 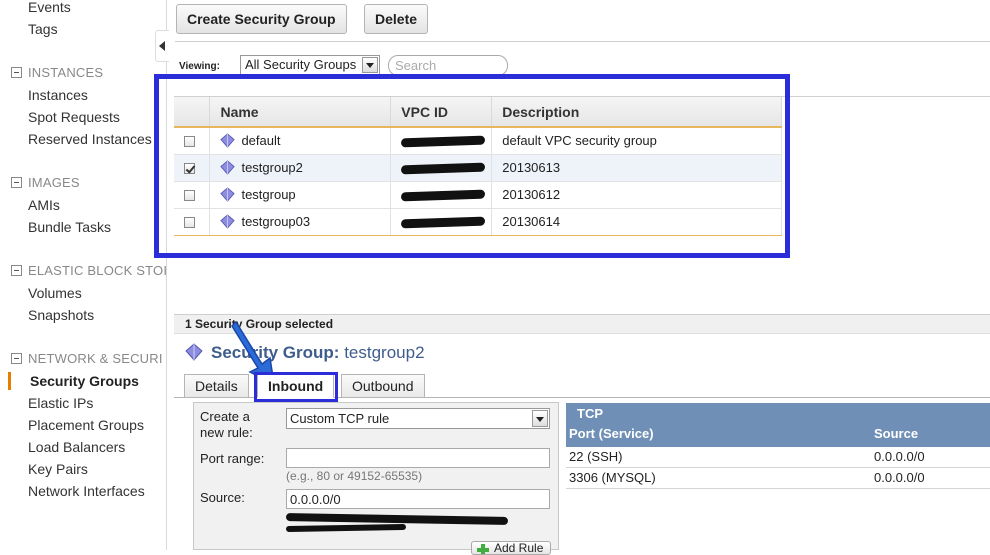 I want to click on toolbar-divider, so click(x=582, y=41).